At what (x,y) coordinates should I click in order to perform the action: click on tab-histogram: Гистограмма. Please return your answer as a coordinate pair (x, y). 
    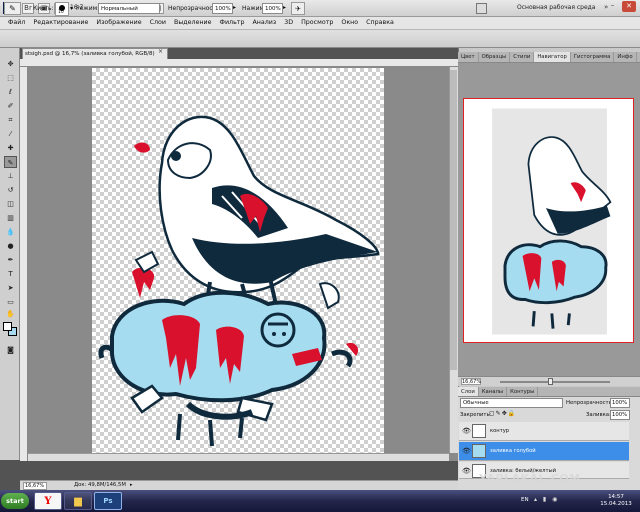
    Looking at the image, I should click on (593, 57).